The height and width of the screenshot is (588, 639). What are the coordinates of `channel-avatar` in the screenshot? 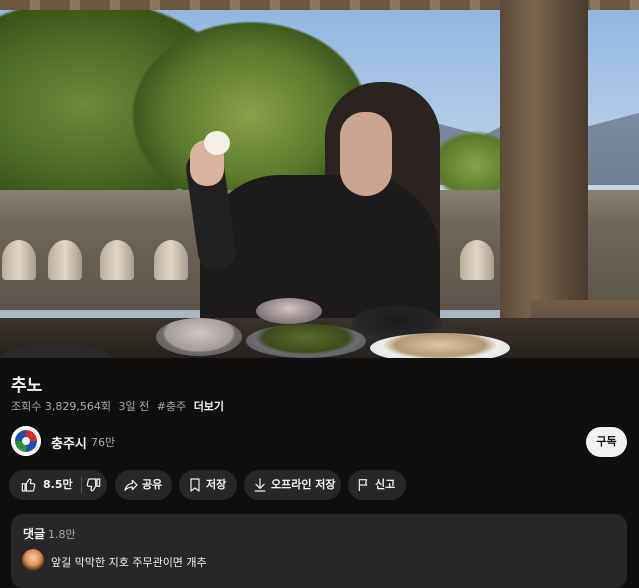 It's located at (26, 441).